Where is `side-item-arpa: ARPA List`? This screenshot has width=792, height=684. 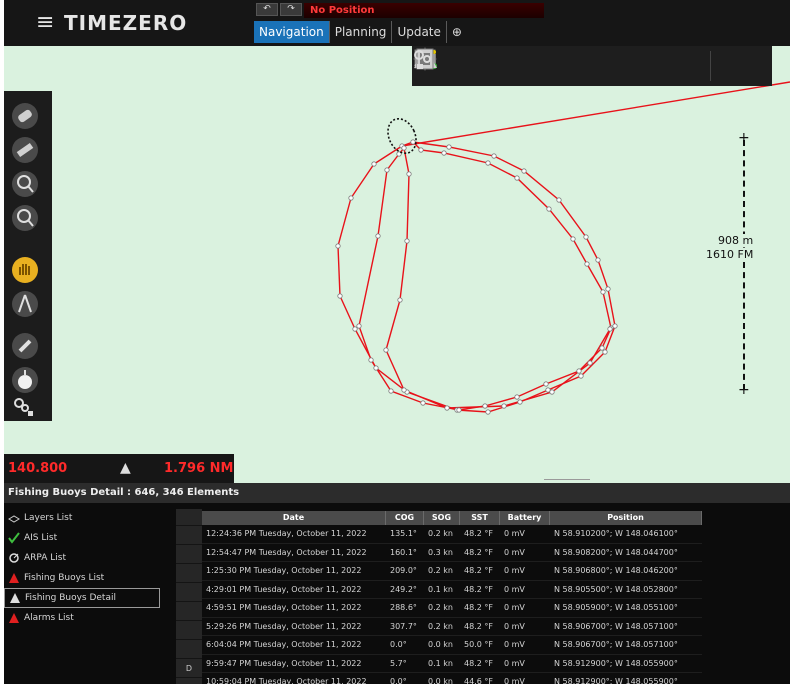 side-item-arpa: ARPA List is located at coordinates (84, 558).